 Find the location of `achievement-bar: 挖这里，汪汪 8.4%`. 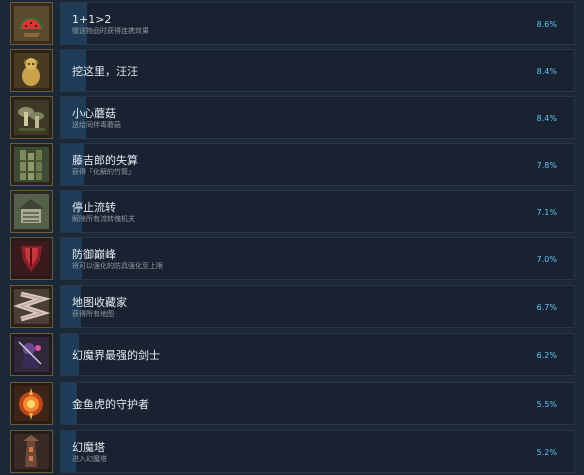

achievement-bar: 挖这里，汪汪 8.4% is located at coordinates (317, 70).